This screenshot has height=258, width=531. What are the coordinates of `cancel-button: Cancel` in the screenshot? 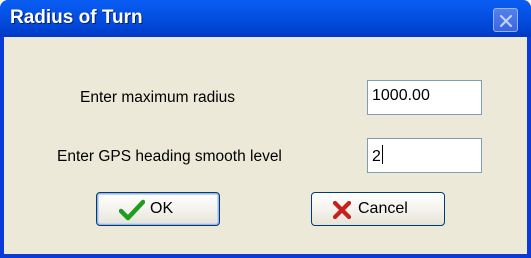 It's located at (378, 209).